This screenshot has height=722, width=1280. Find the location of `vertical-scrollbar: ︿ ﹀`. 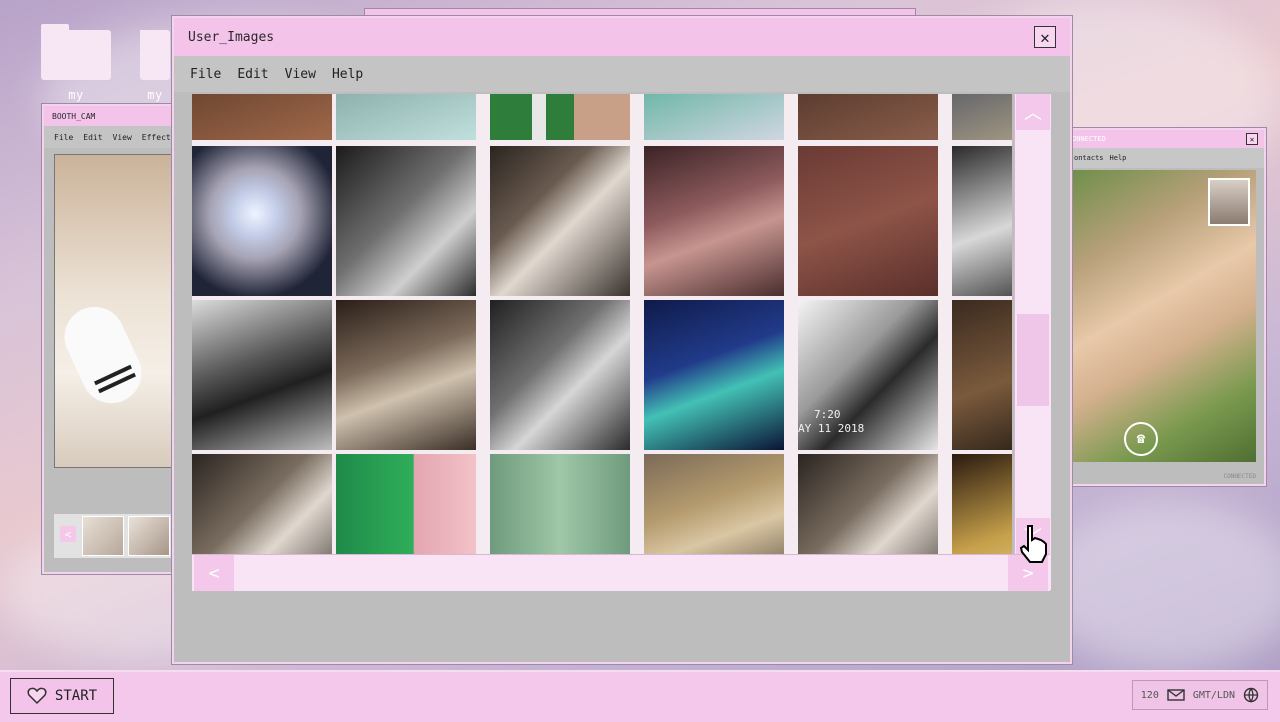

vertical-scrollbar: ︿ ﹀ is located at coordinates (1032, 342).